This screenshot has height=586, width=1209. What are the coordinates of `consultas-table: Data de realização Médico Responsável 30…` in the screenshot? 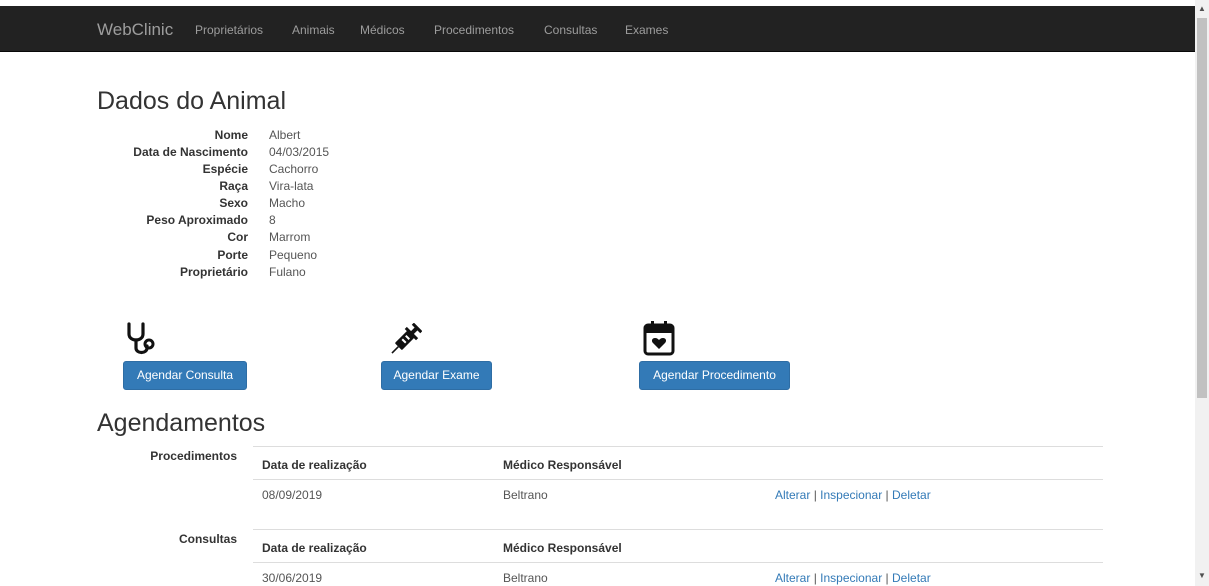 It's located at (678, 557).